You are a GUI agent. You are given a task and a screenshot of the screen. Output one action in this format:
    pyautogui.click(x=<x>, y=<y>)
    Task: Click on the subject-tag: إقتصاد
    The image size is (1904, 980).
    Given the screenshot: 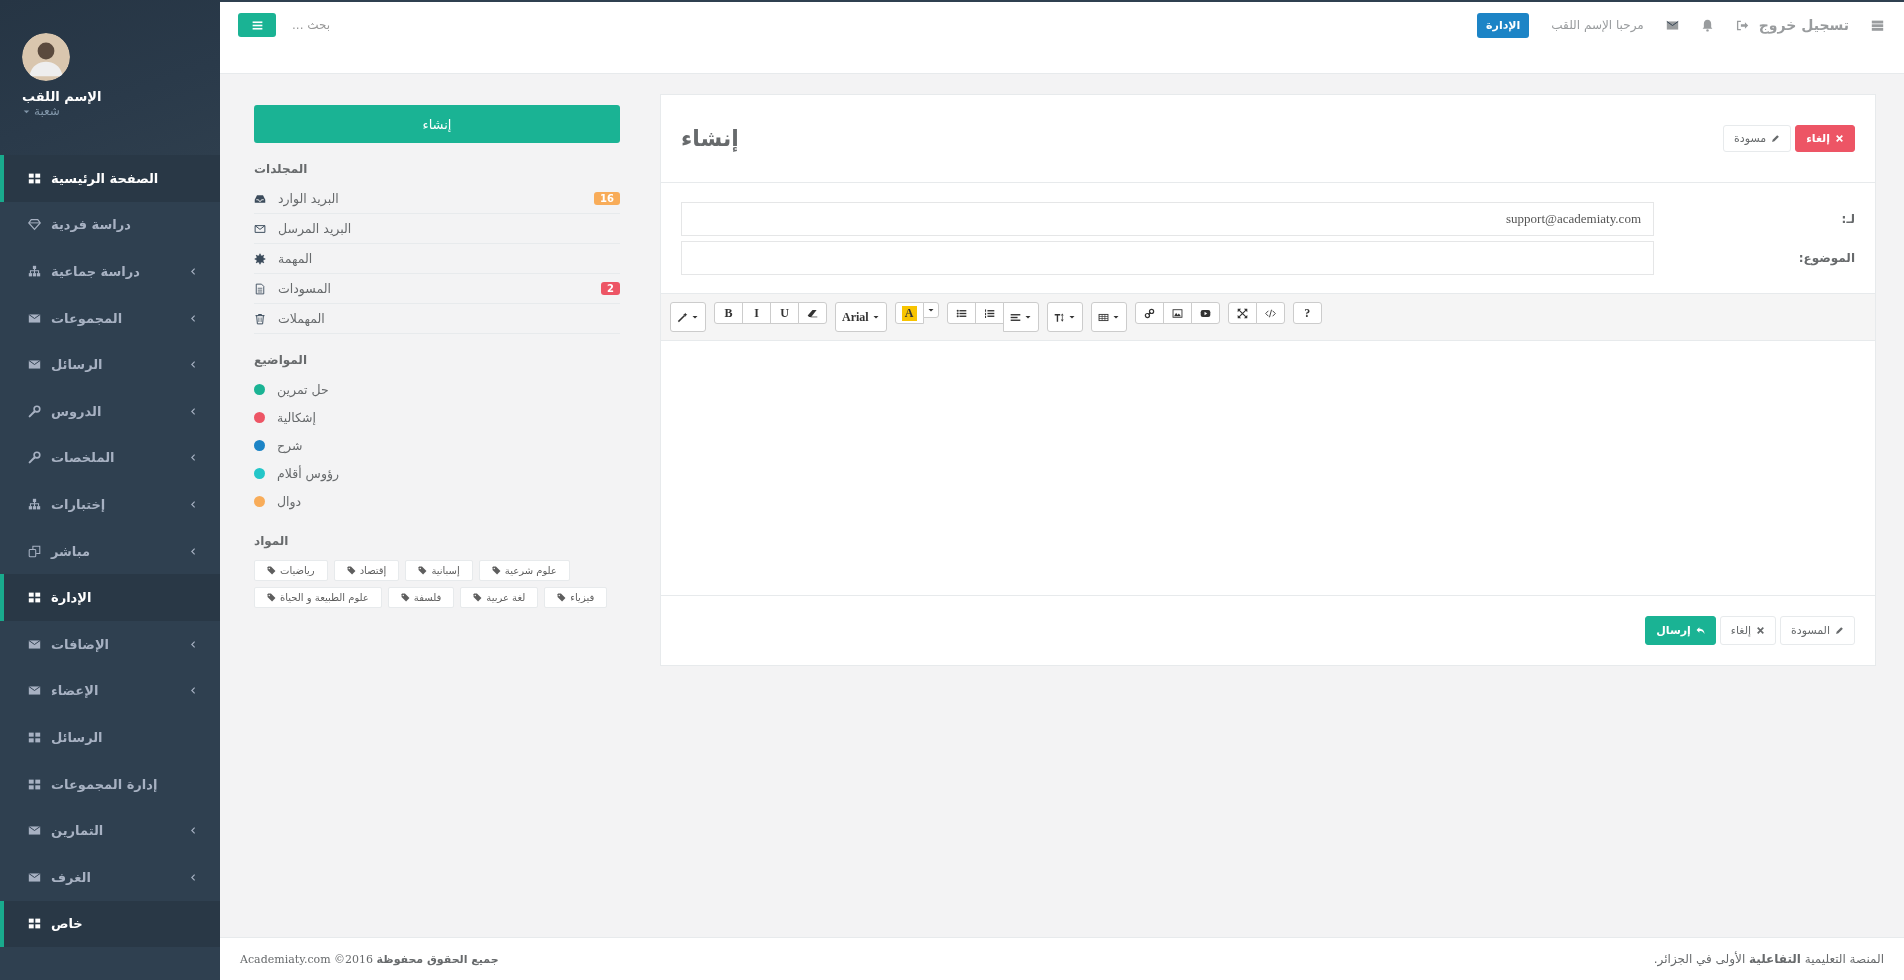 What is the action you would take?
    pyautogui.click(x=366, y=570)
    